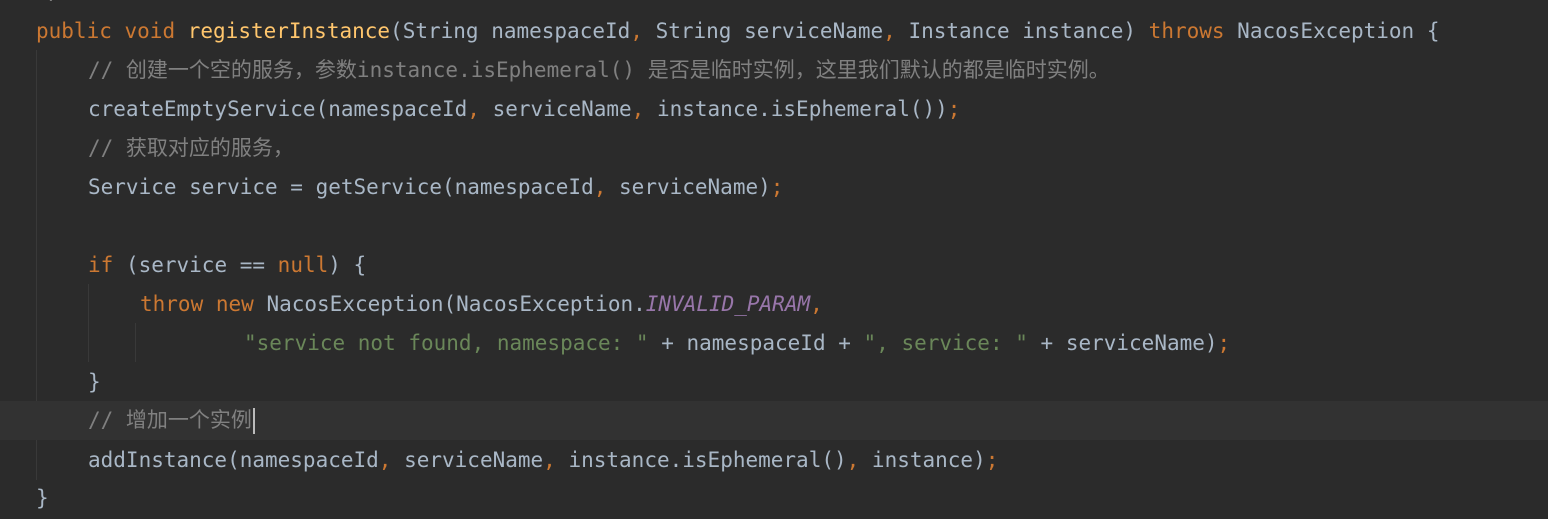 Image resolution: width=1548 pixels, height=519 pixels. I want to click on code-line-current: // 增加一个实例, so click(774, 420).